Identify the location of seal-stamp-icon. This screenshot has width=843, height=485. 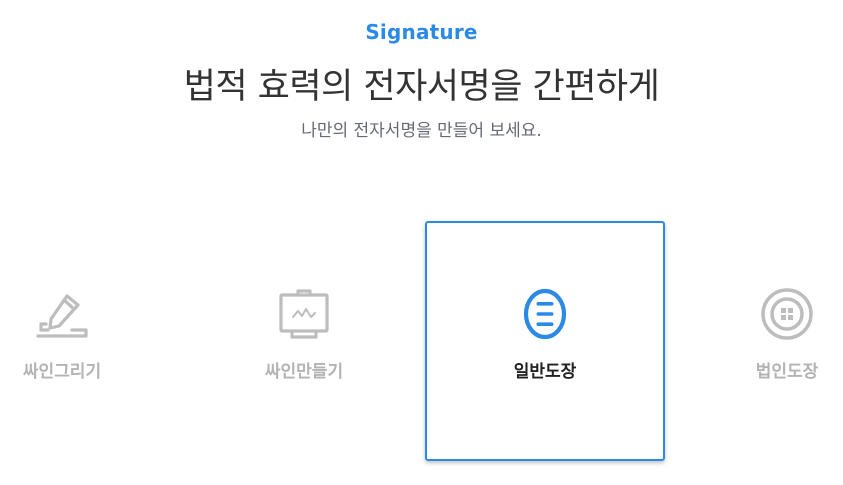
(545, 314).